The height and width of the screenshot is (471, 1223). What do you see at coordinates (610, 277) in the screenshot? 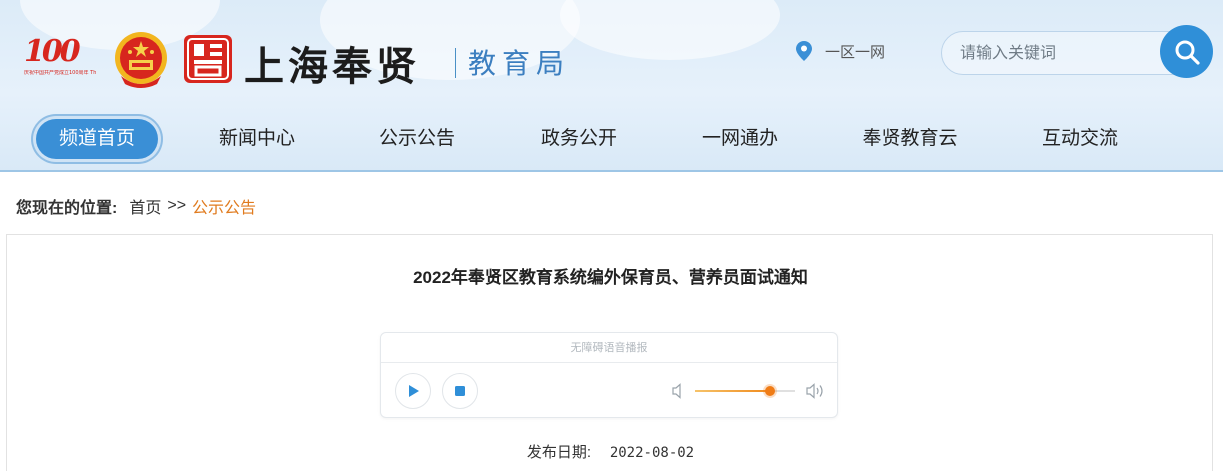
I see `article-title: 2022年奉贤区教育系统编外保育员、营养员面试通知` at bounding box center [610, 277].